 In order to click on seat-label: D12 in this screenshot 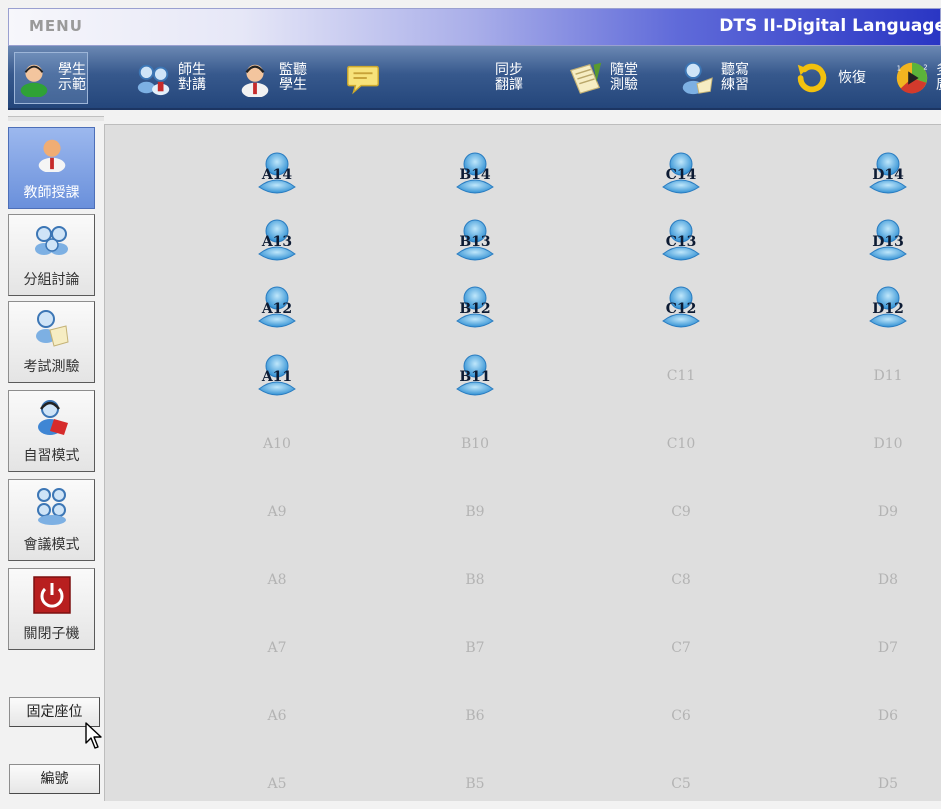, I will do `click(888, 309)`.